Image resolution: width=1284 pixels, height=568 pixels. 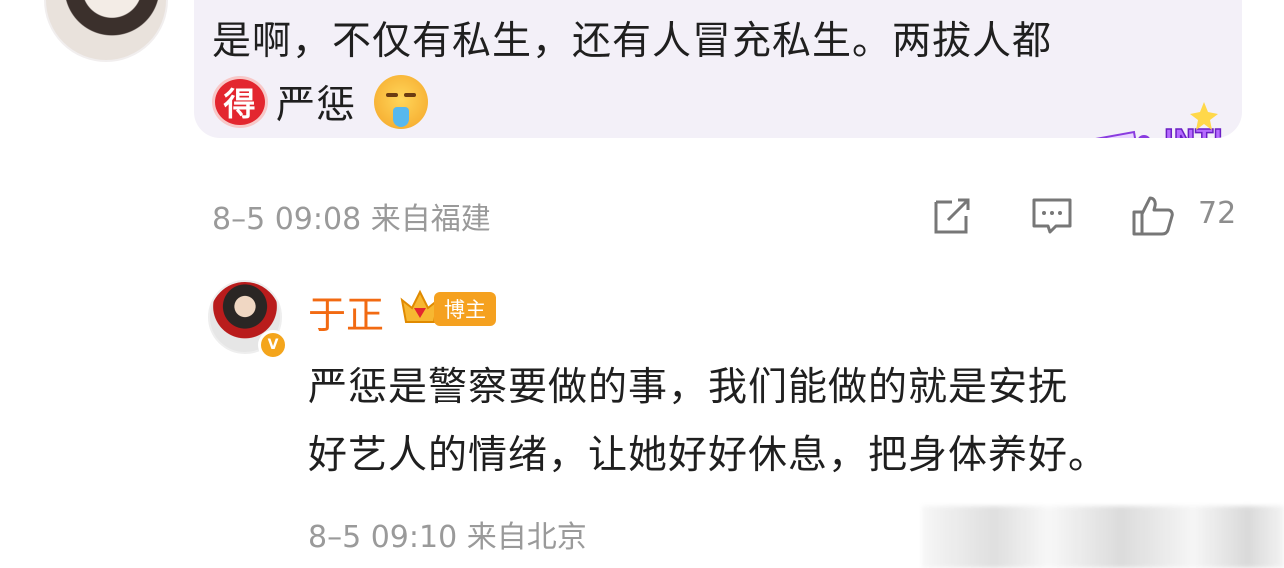 I want to click on share-icon, so click(x=952, y=216).